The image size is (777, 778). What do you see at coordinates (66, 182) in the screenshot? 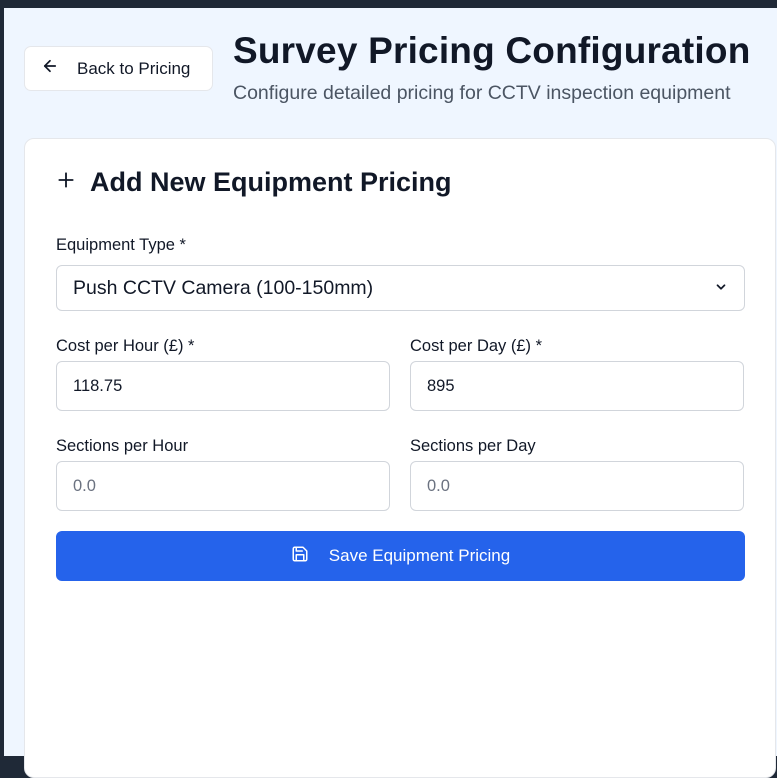
I see `plus-icon` at bounding box center [66, 182].